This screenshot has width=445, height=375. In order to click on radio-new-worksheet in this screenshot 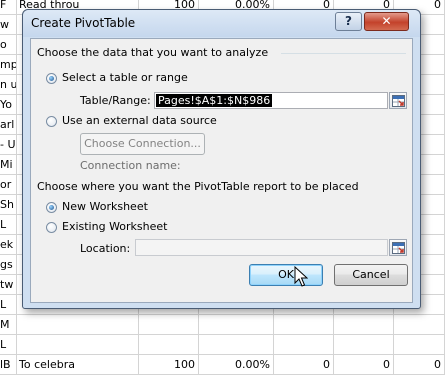, I will do `click(51, 207)`.